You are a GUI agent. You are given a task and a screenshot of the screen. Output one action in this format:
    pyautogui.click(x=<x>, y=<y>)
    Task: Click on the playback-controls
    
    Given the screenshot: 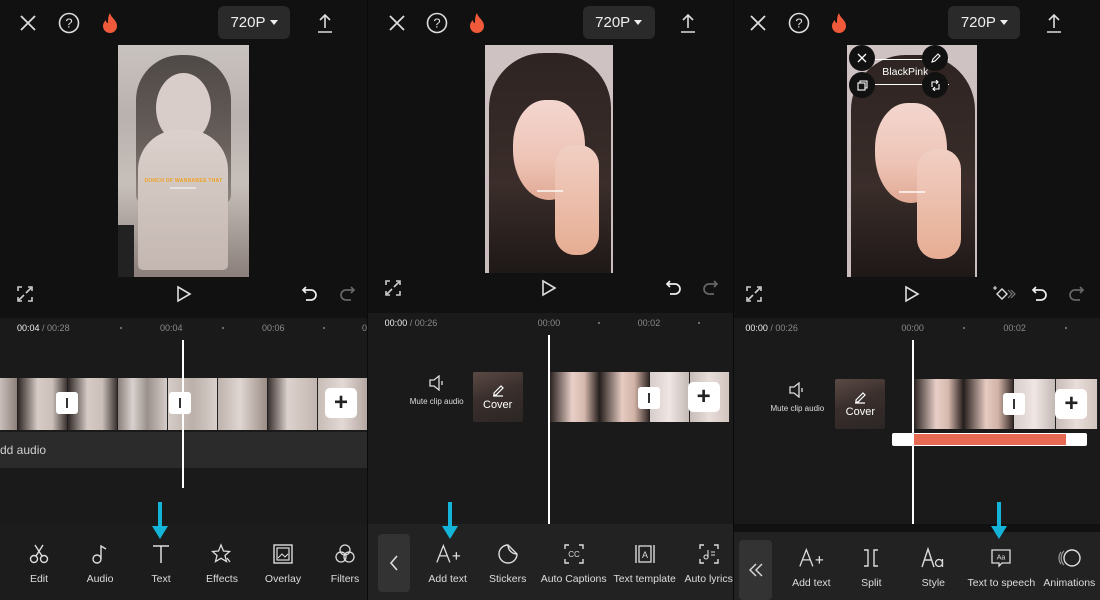 What is the action you would take?
    pyautogui.click(x=551, y=288)
    